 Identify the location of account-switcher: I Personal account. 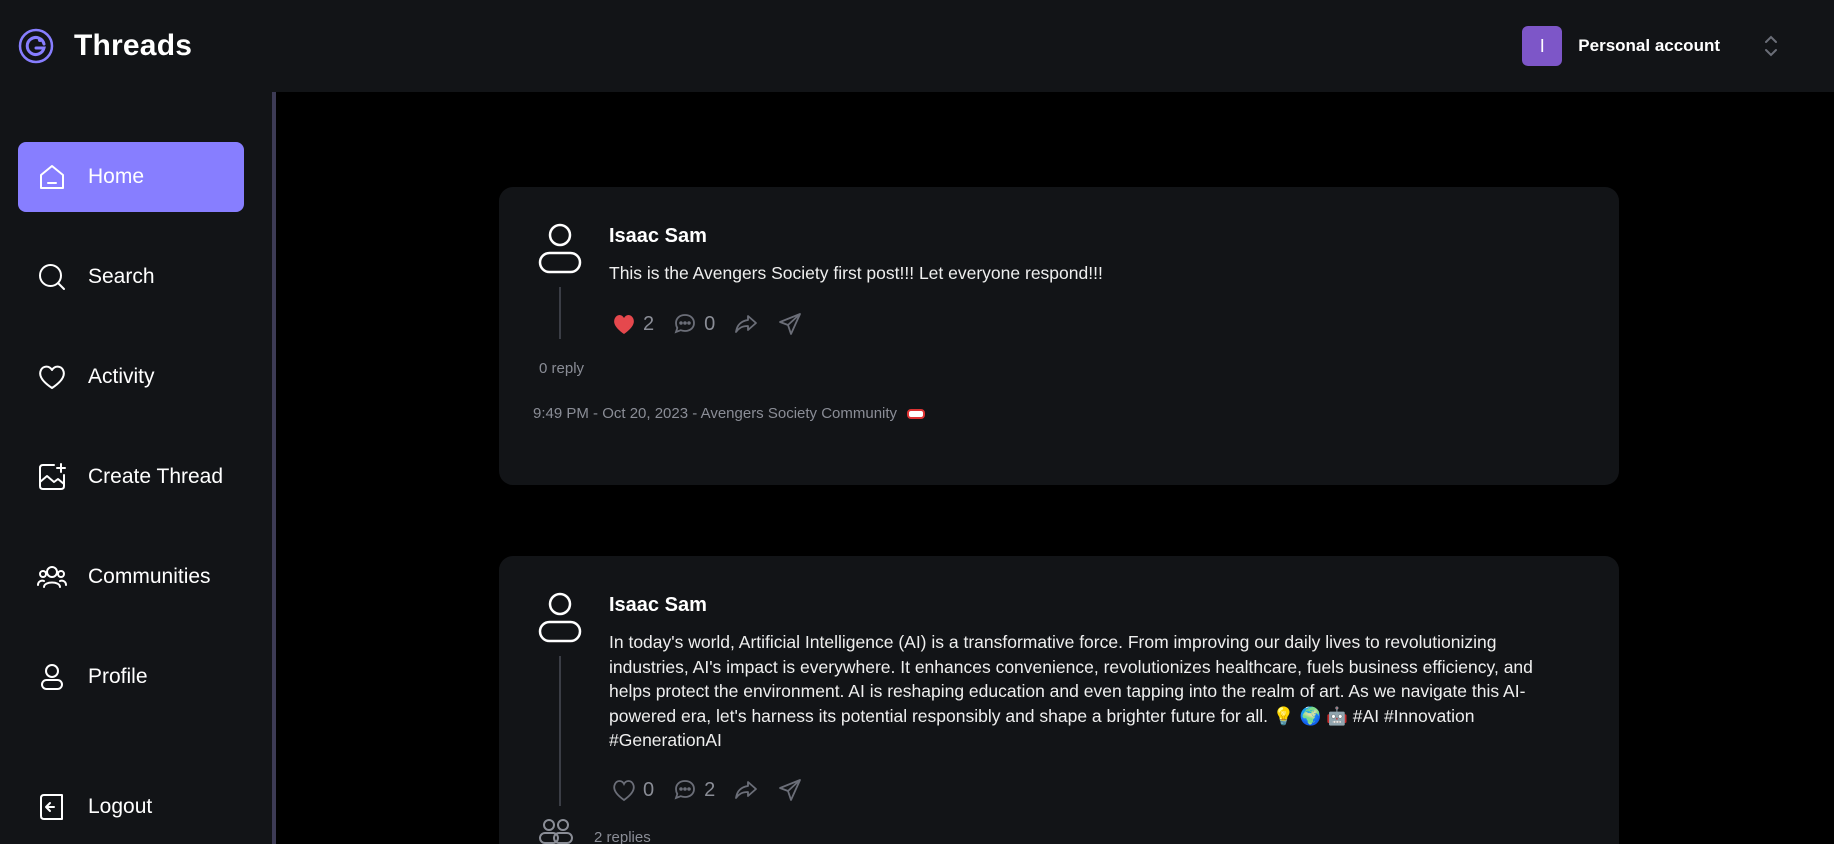
(1651, 46).